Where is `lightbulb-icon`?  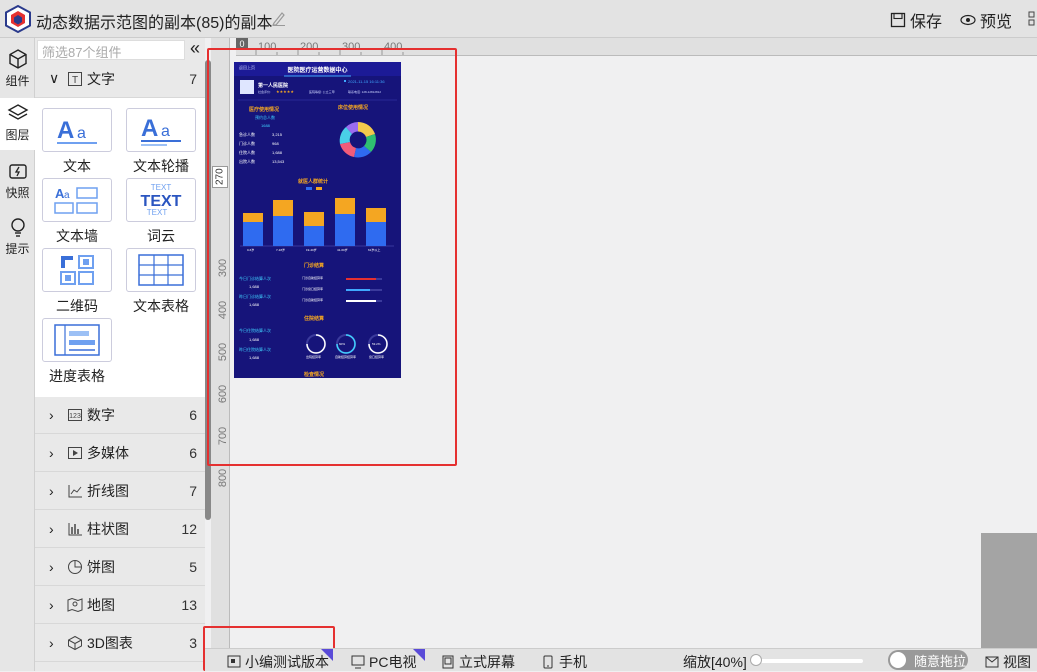
lightbulb-icon is located at coordinates (17, 227).